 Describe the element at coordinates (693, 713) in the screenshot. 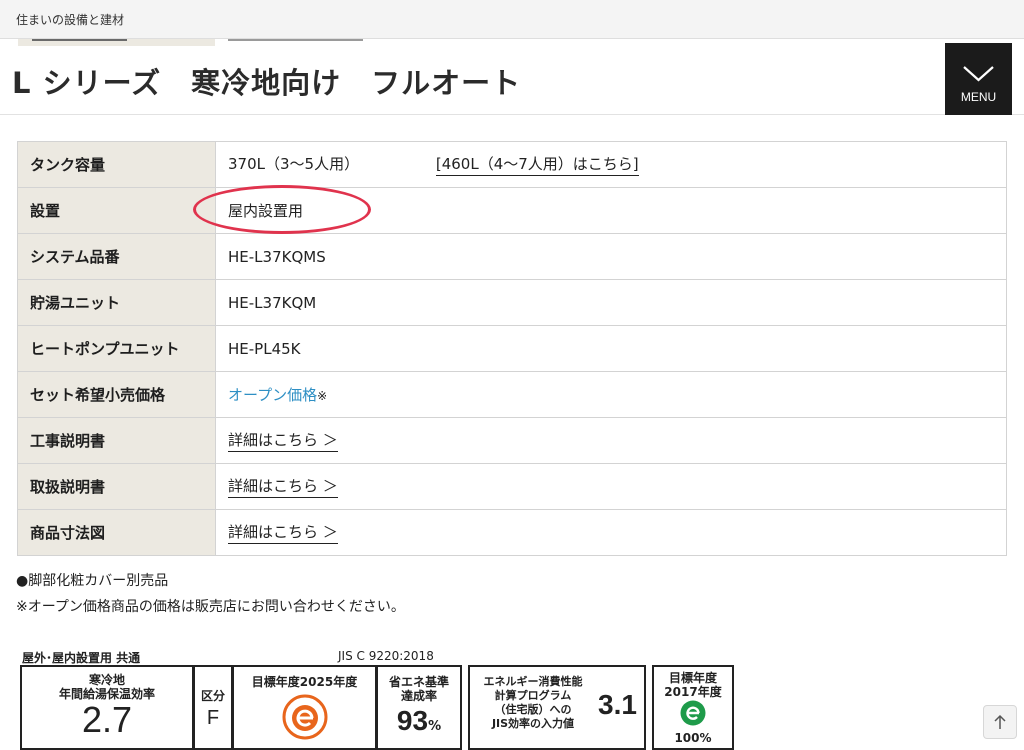

I see `energy-saving-mark-green-icon` at that location.